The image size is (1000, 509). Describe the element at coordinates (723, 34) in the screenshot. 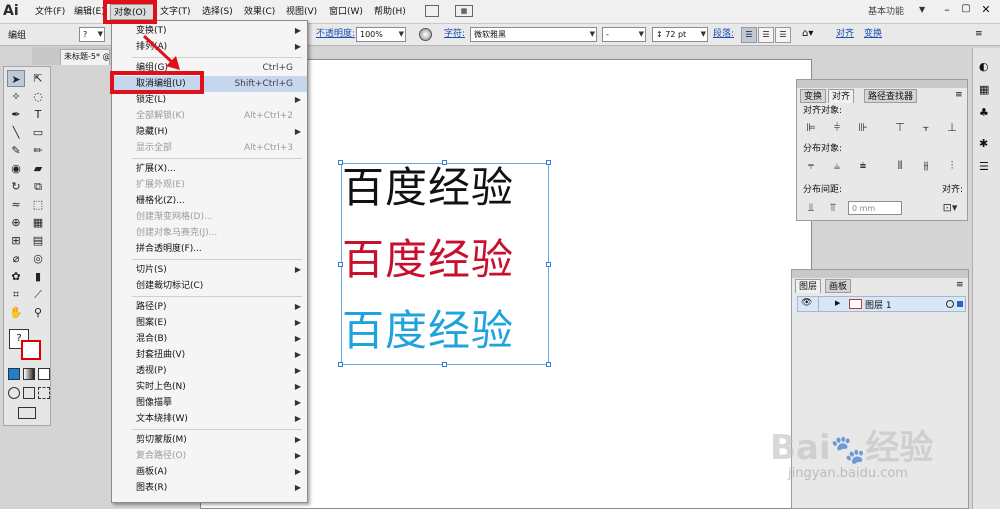

I see `paragraph-label: 段落:` at that location.